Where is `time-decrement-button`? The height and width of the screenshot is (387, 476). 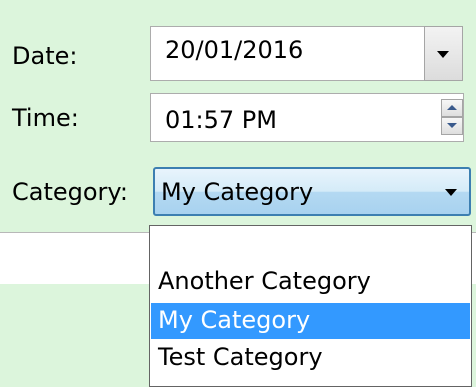
time-decrement-button is located at coordinates (452, 126).